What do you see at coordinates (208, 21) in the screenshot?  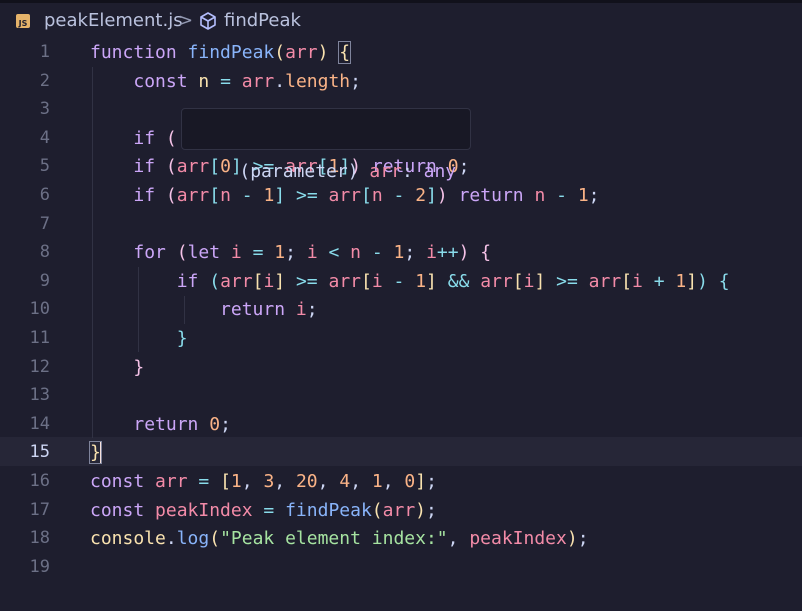 I see `symbol-method-icon` at bounding box center [208, 21].